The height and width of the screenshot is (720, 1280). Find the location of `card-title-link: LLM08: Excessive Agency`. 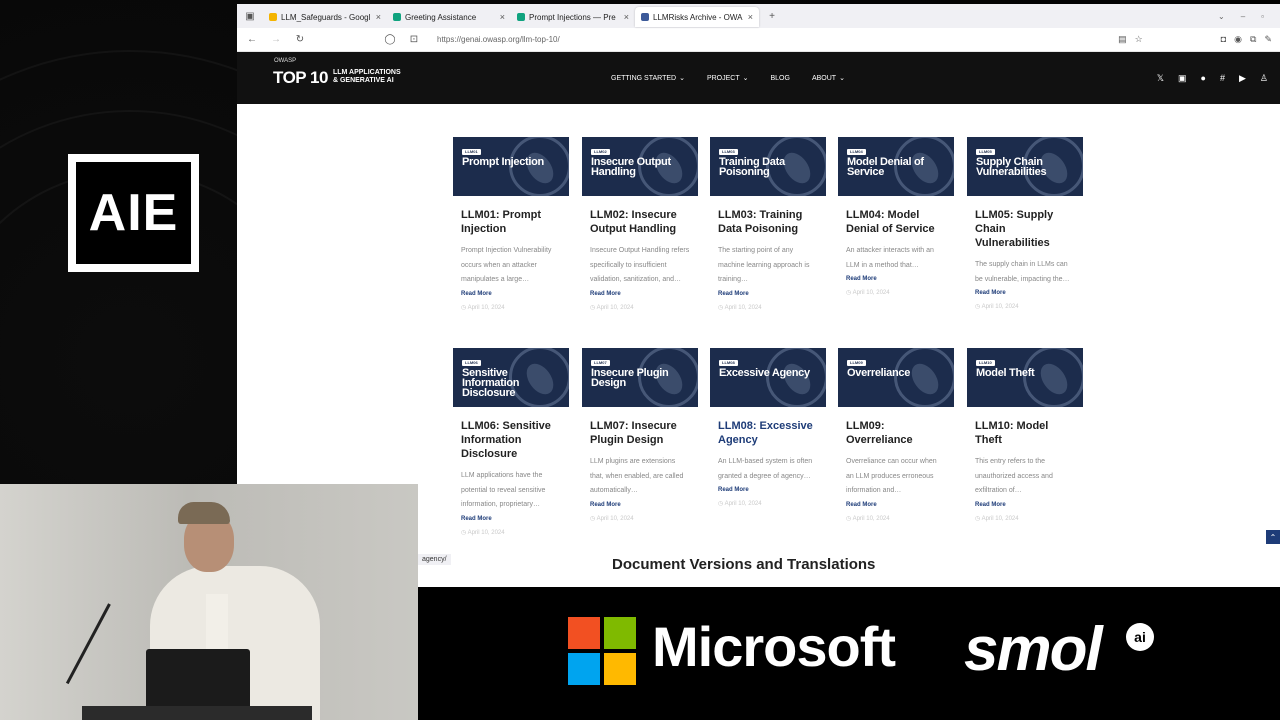

card-title-link: LLM08: Excessive Agency is located at coordinates (768, 433).